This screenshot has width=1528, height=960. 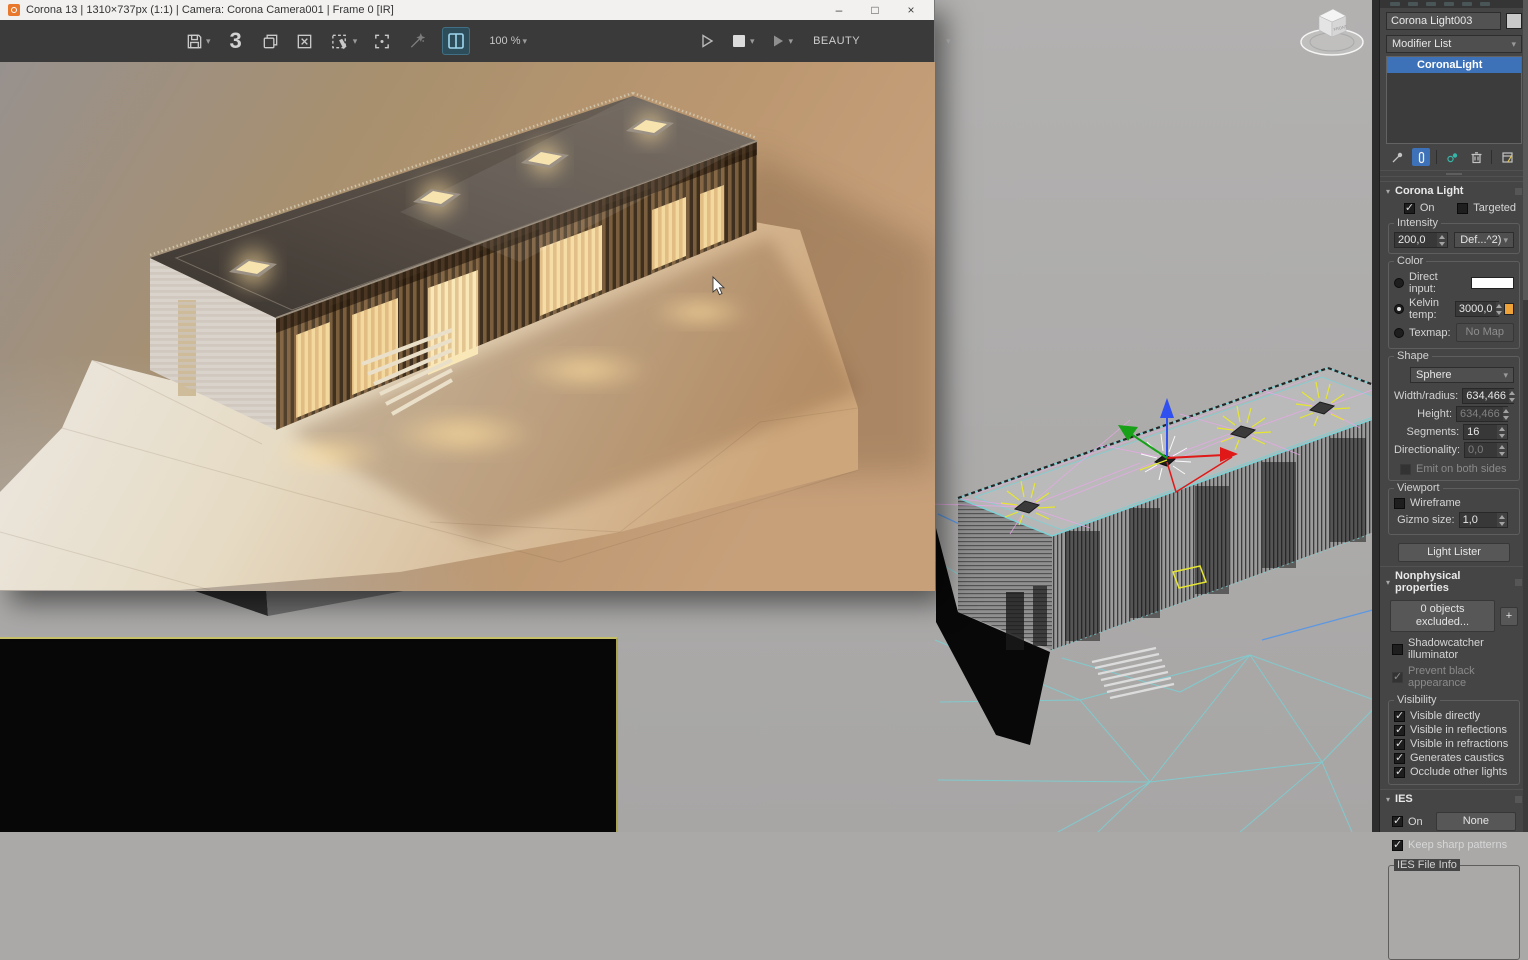 What do you see at coordinates (1492, 283) in the screenshot?
I see `direct-input-color-swatch` at bounding box center [1492, 283].